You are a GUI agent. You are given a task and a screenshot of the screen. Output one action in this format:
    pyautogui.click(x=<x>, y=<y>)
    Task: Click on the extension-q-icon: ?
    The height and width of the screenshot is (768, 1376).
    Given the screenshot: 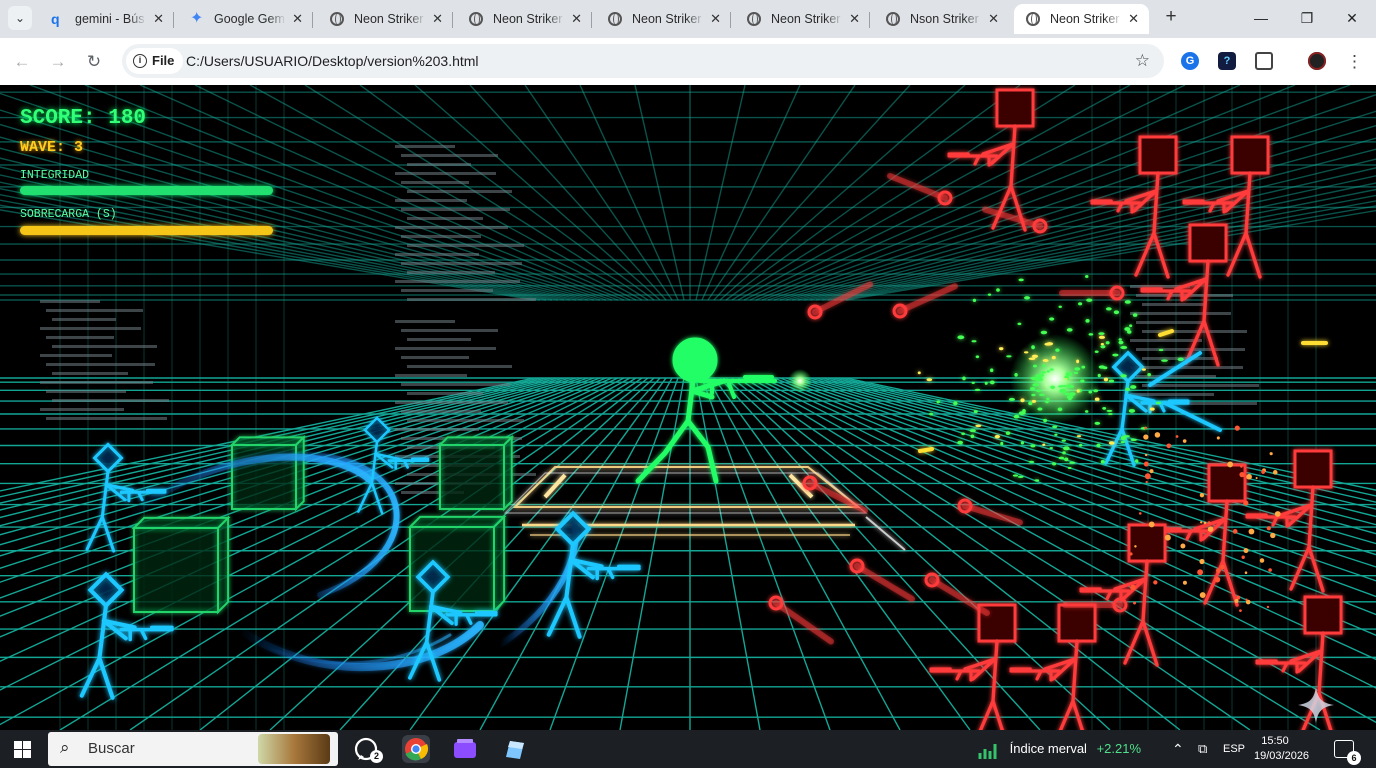 What is the action you would take?
    pyautogui.click(x=1227, y=61)
    